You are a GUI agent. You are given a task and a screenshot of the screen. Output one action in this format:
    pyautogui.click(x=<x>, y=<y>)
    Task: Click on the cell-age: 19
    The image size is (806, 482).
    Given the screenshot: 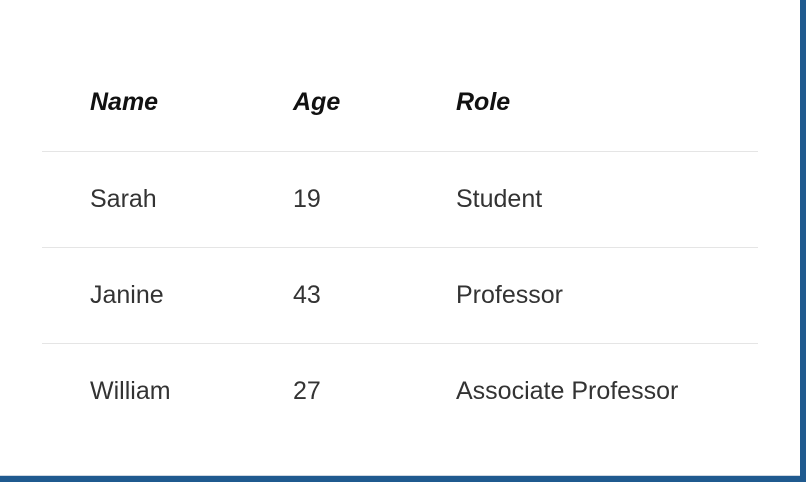 What is the action you would take?
    pyautogui.click(x=326, y=199)
    